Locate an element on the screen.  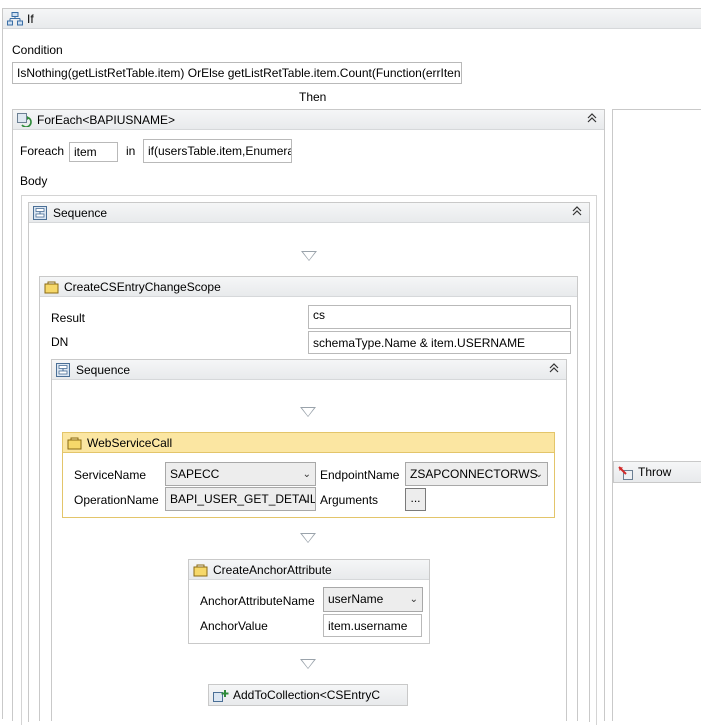
if-header: If is located at coordinates (352, 19).